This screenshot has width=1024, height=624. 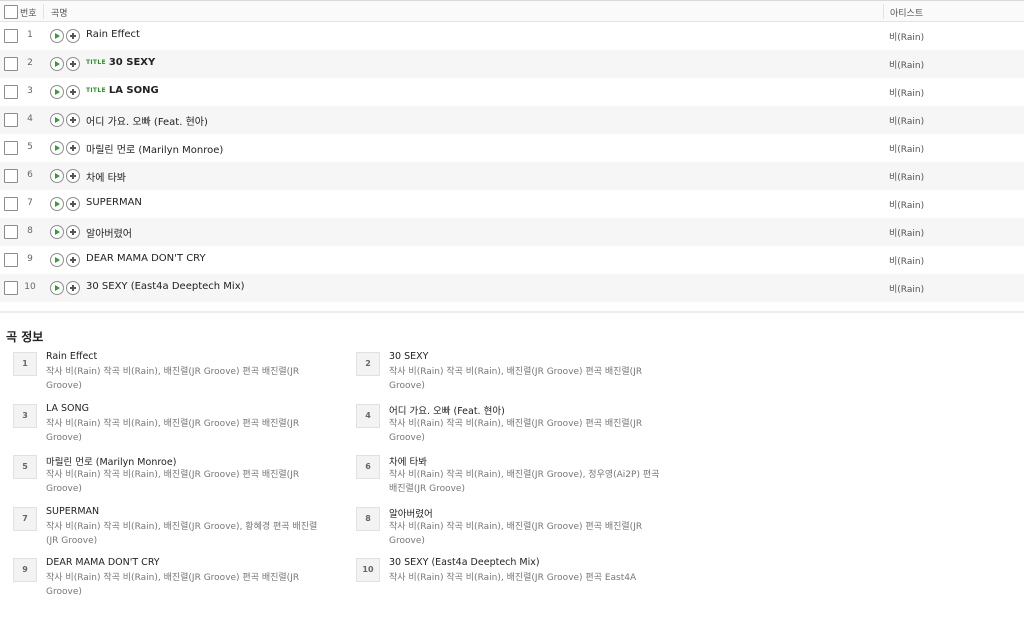 What do you see at coordinates (512, 260) in the screenshot?
I see `track-row: 9 DEAR MAMA DON'T CRY 비(Rain)` at bounding box center [512, 260].